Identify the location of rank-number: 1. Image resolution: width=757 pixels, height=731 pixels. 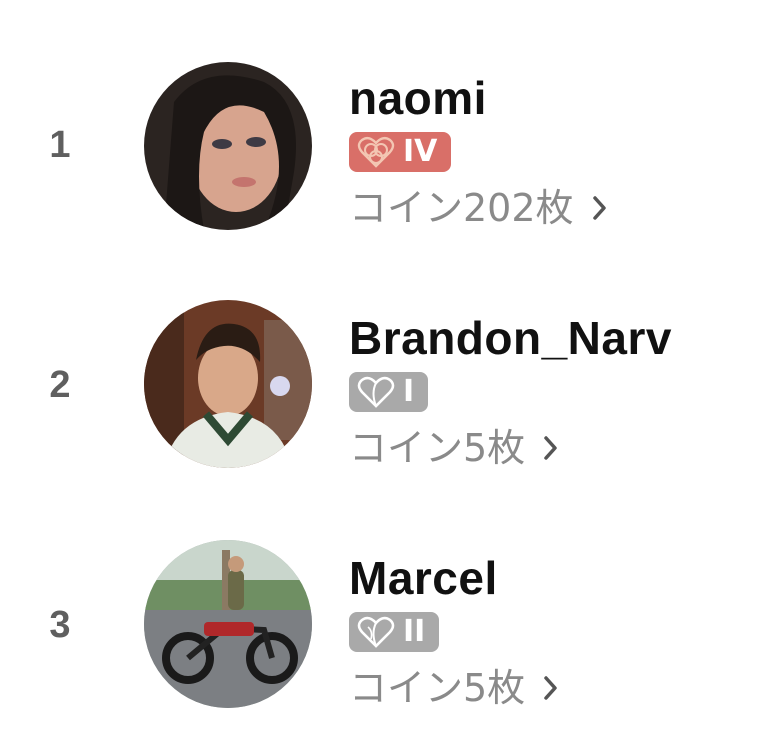
(60, 145).